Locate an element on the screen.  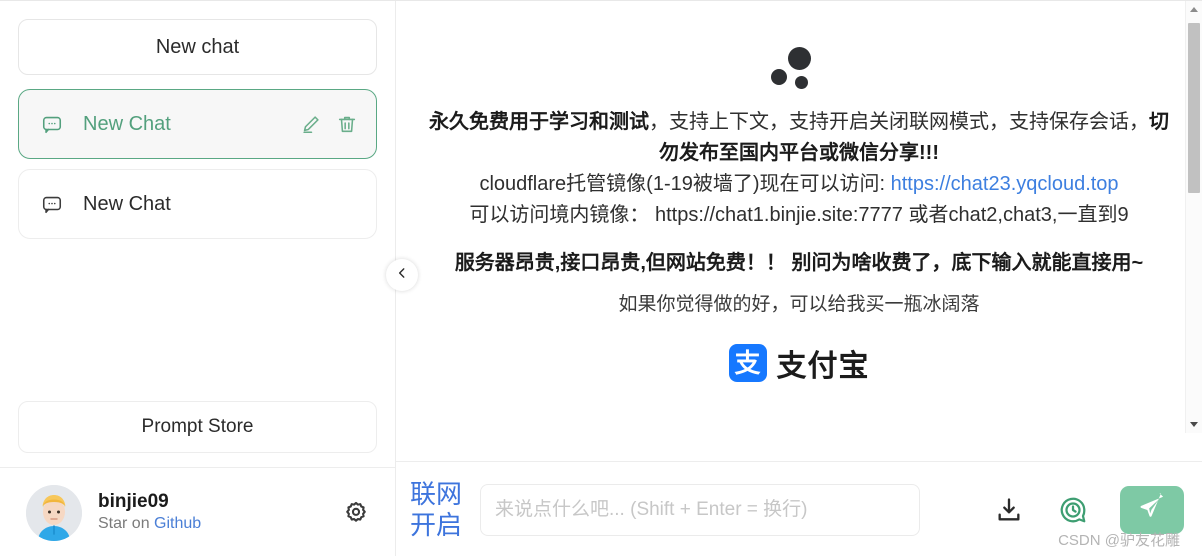
chat-list: New Chat New Chat is located at coordinates (197, 162).